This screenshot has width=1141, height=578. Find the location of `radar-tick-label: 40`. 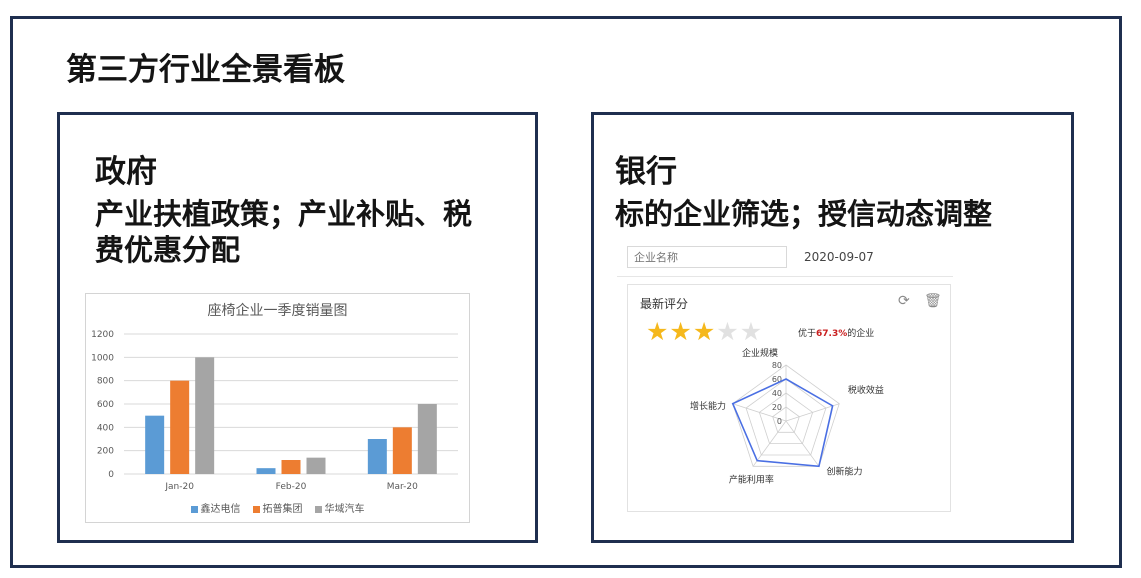

radar-tick-label: 40 is located at coordinates (777, 393).